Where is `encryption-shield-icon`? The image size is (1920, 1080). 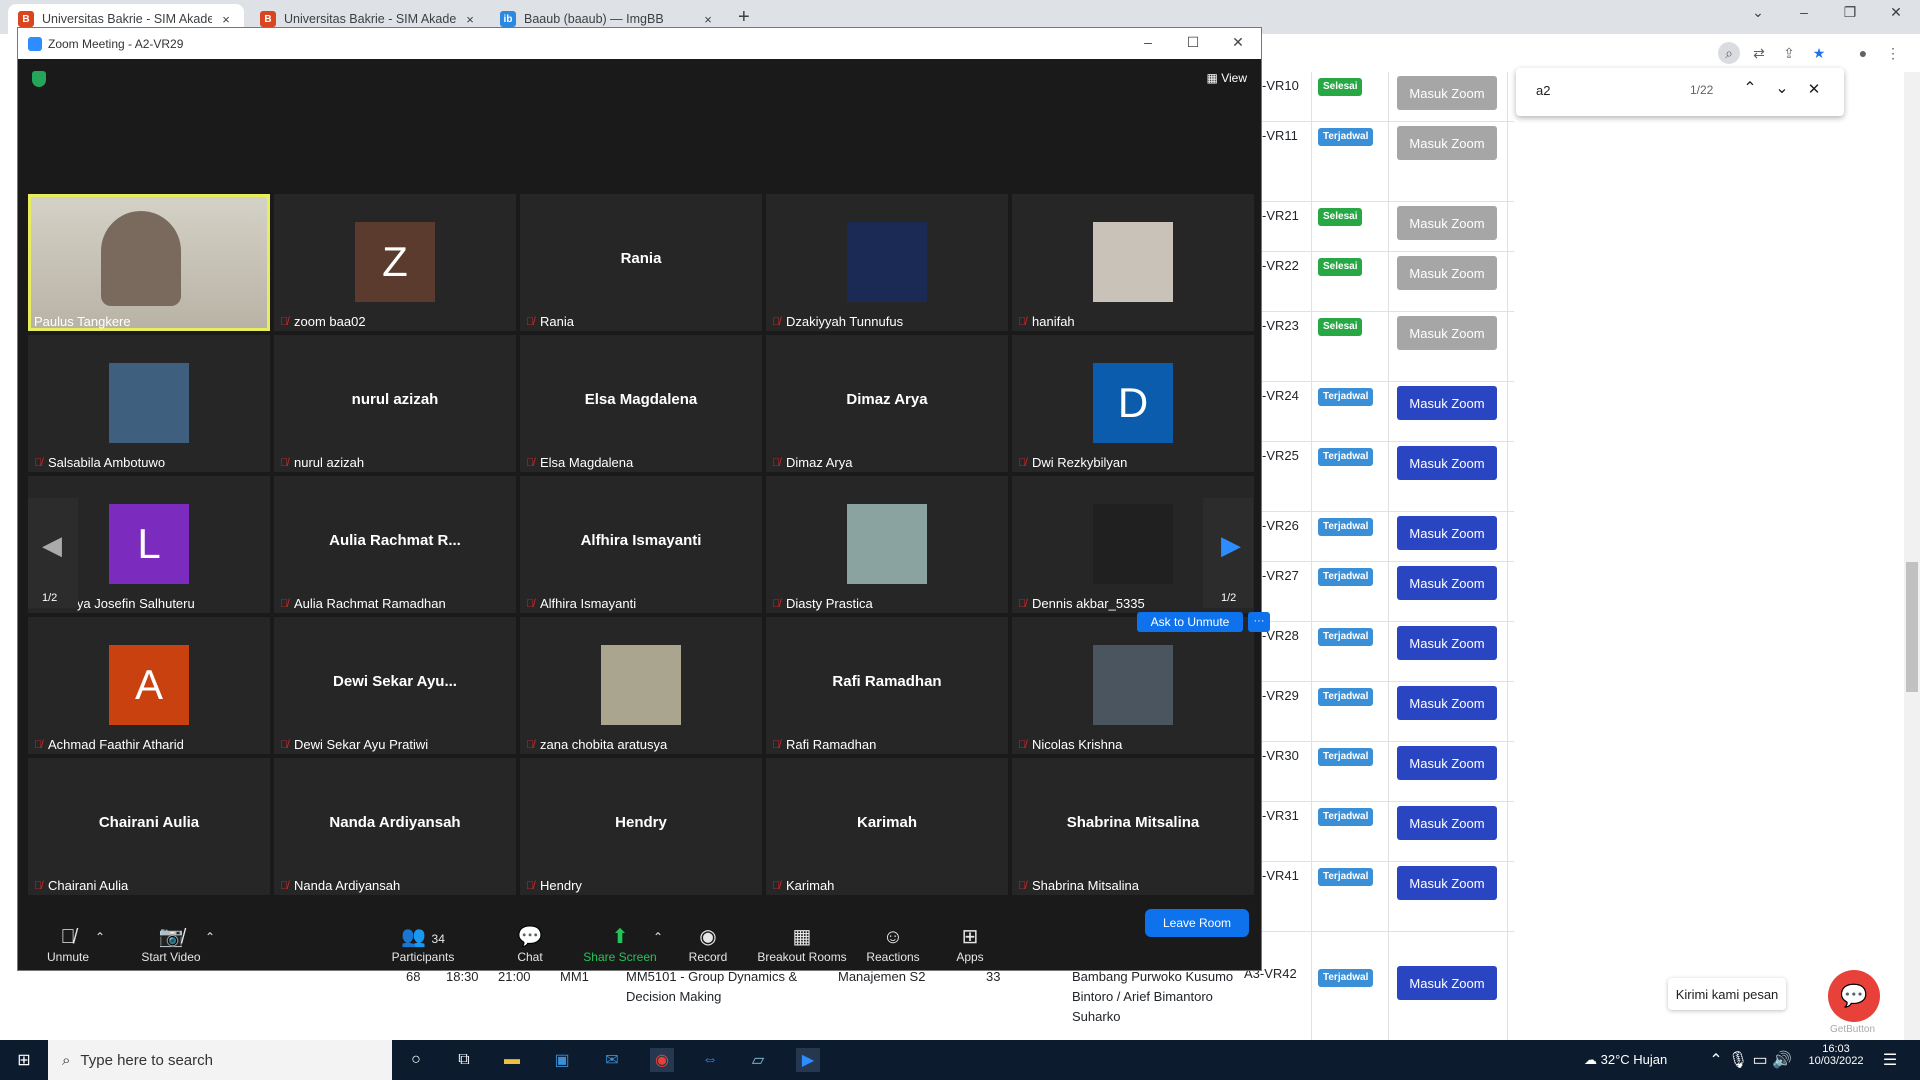 encryption-shield-icon is located at coordinates (39, 79).